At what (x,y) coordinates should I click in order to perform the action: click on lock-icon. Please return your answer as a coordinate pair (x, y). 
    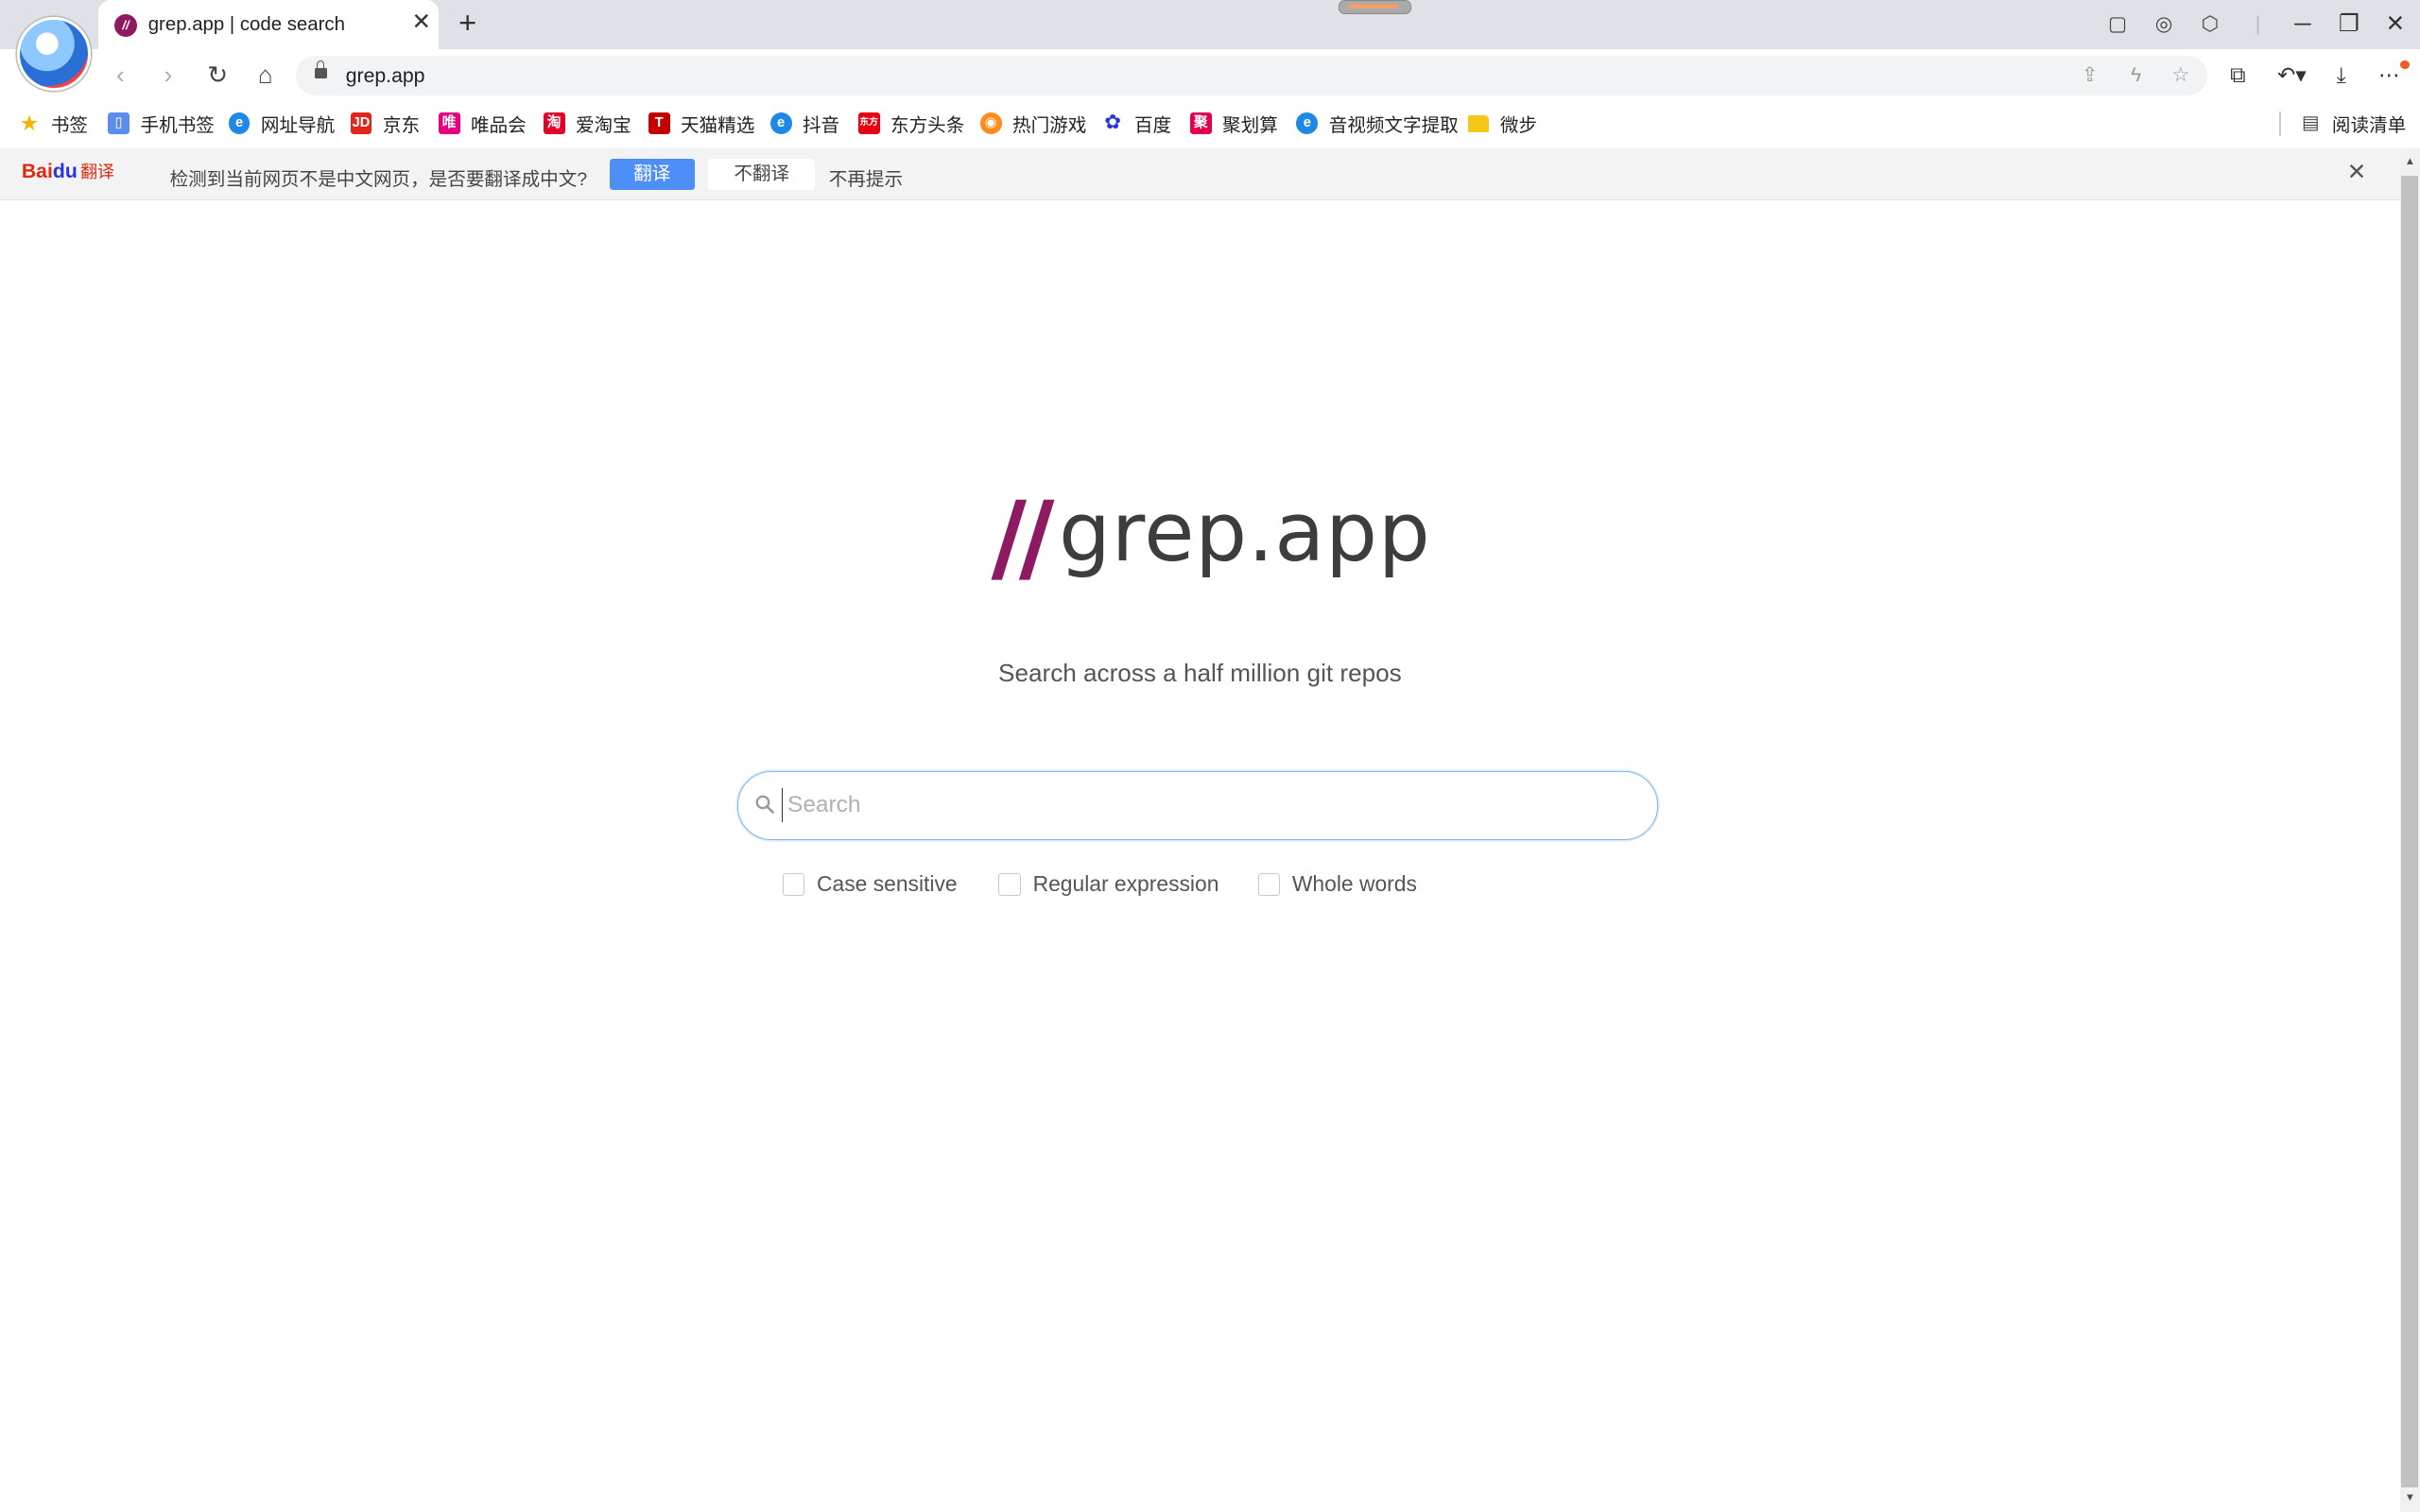
    Looking at the image, I should click on (321, 69).